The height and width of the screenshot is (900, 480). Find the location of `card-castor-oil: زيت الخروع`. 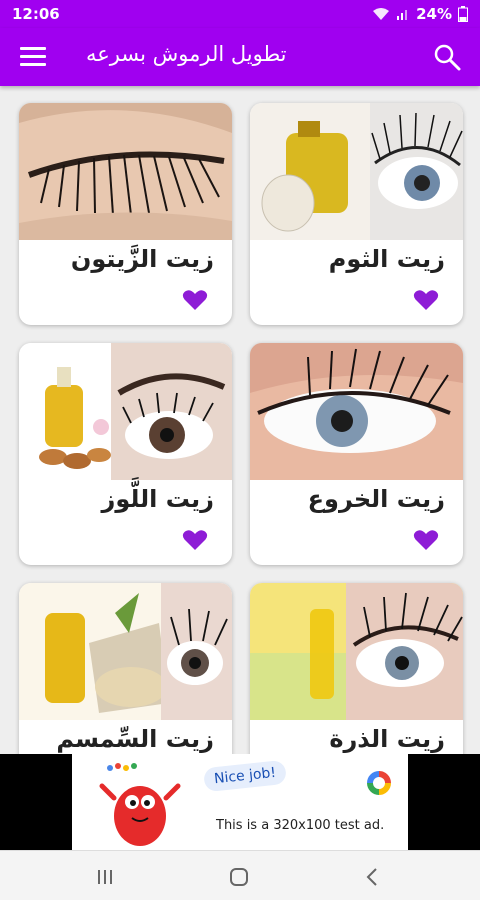

card-castor-oil: زيت الخروع is located at coordinates (356, 454).